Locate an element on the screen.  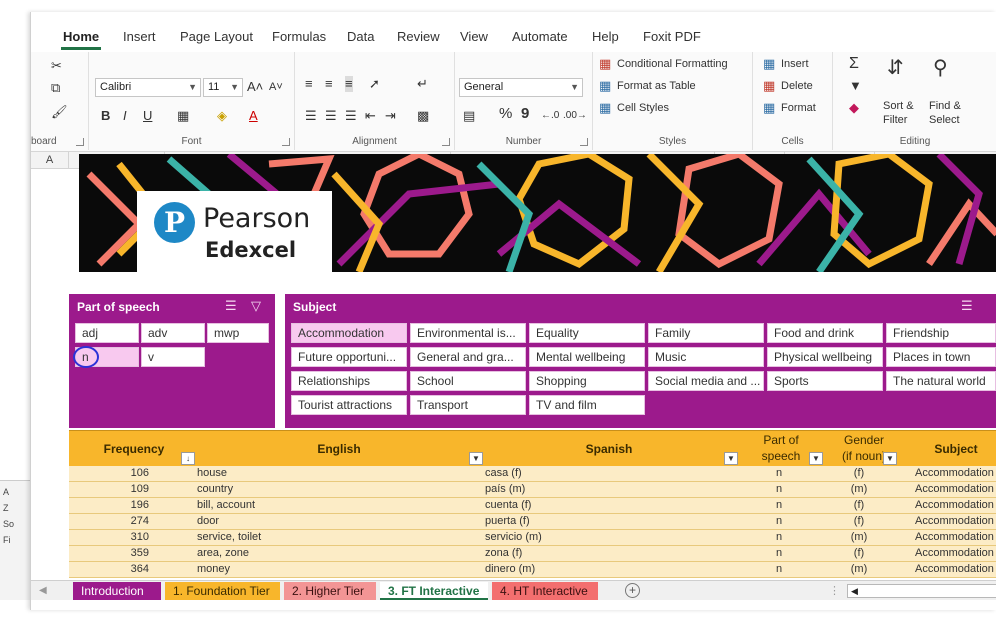
slicer-item-subject: Physical wellbeing is located at coordinates (825, 357).